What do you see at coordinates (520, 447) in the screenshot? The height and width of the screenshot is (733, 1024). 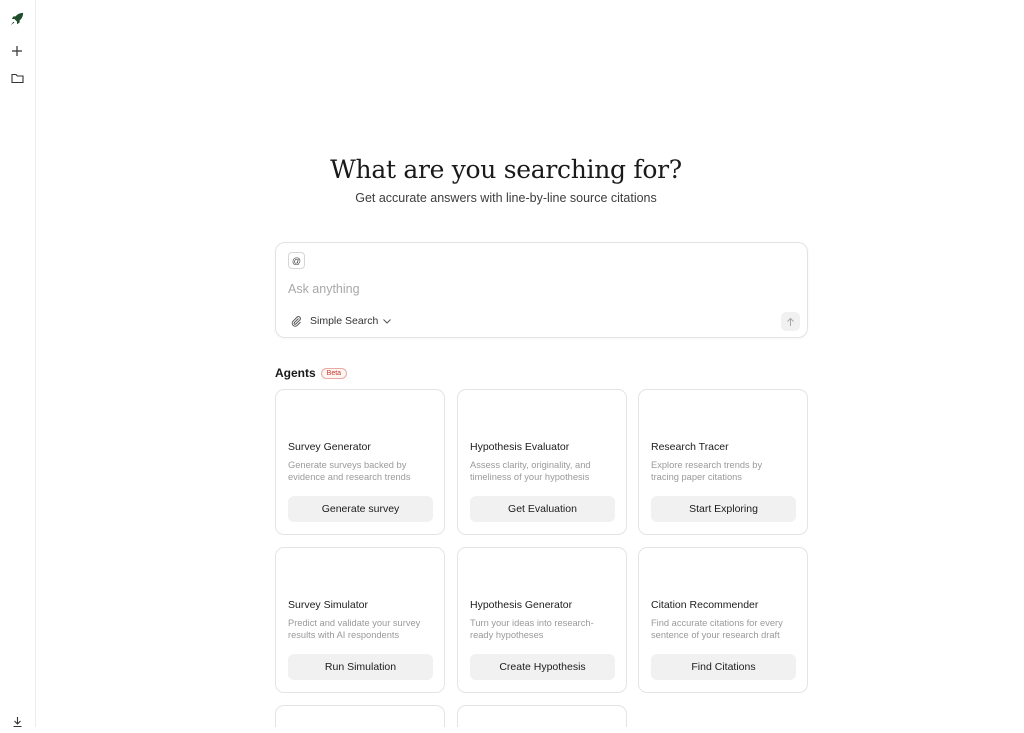 I see `agent-card-title: Hypothesis Evaluator` at bounding box center [520, 447].